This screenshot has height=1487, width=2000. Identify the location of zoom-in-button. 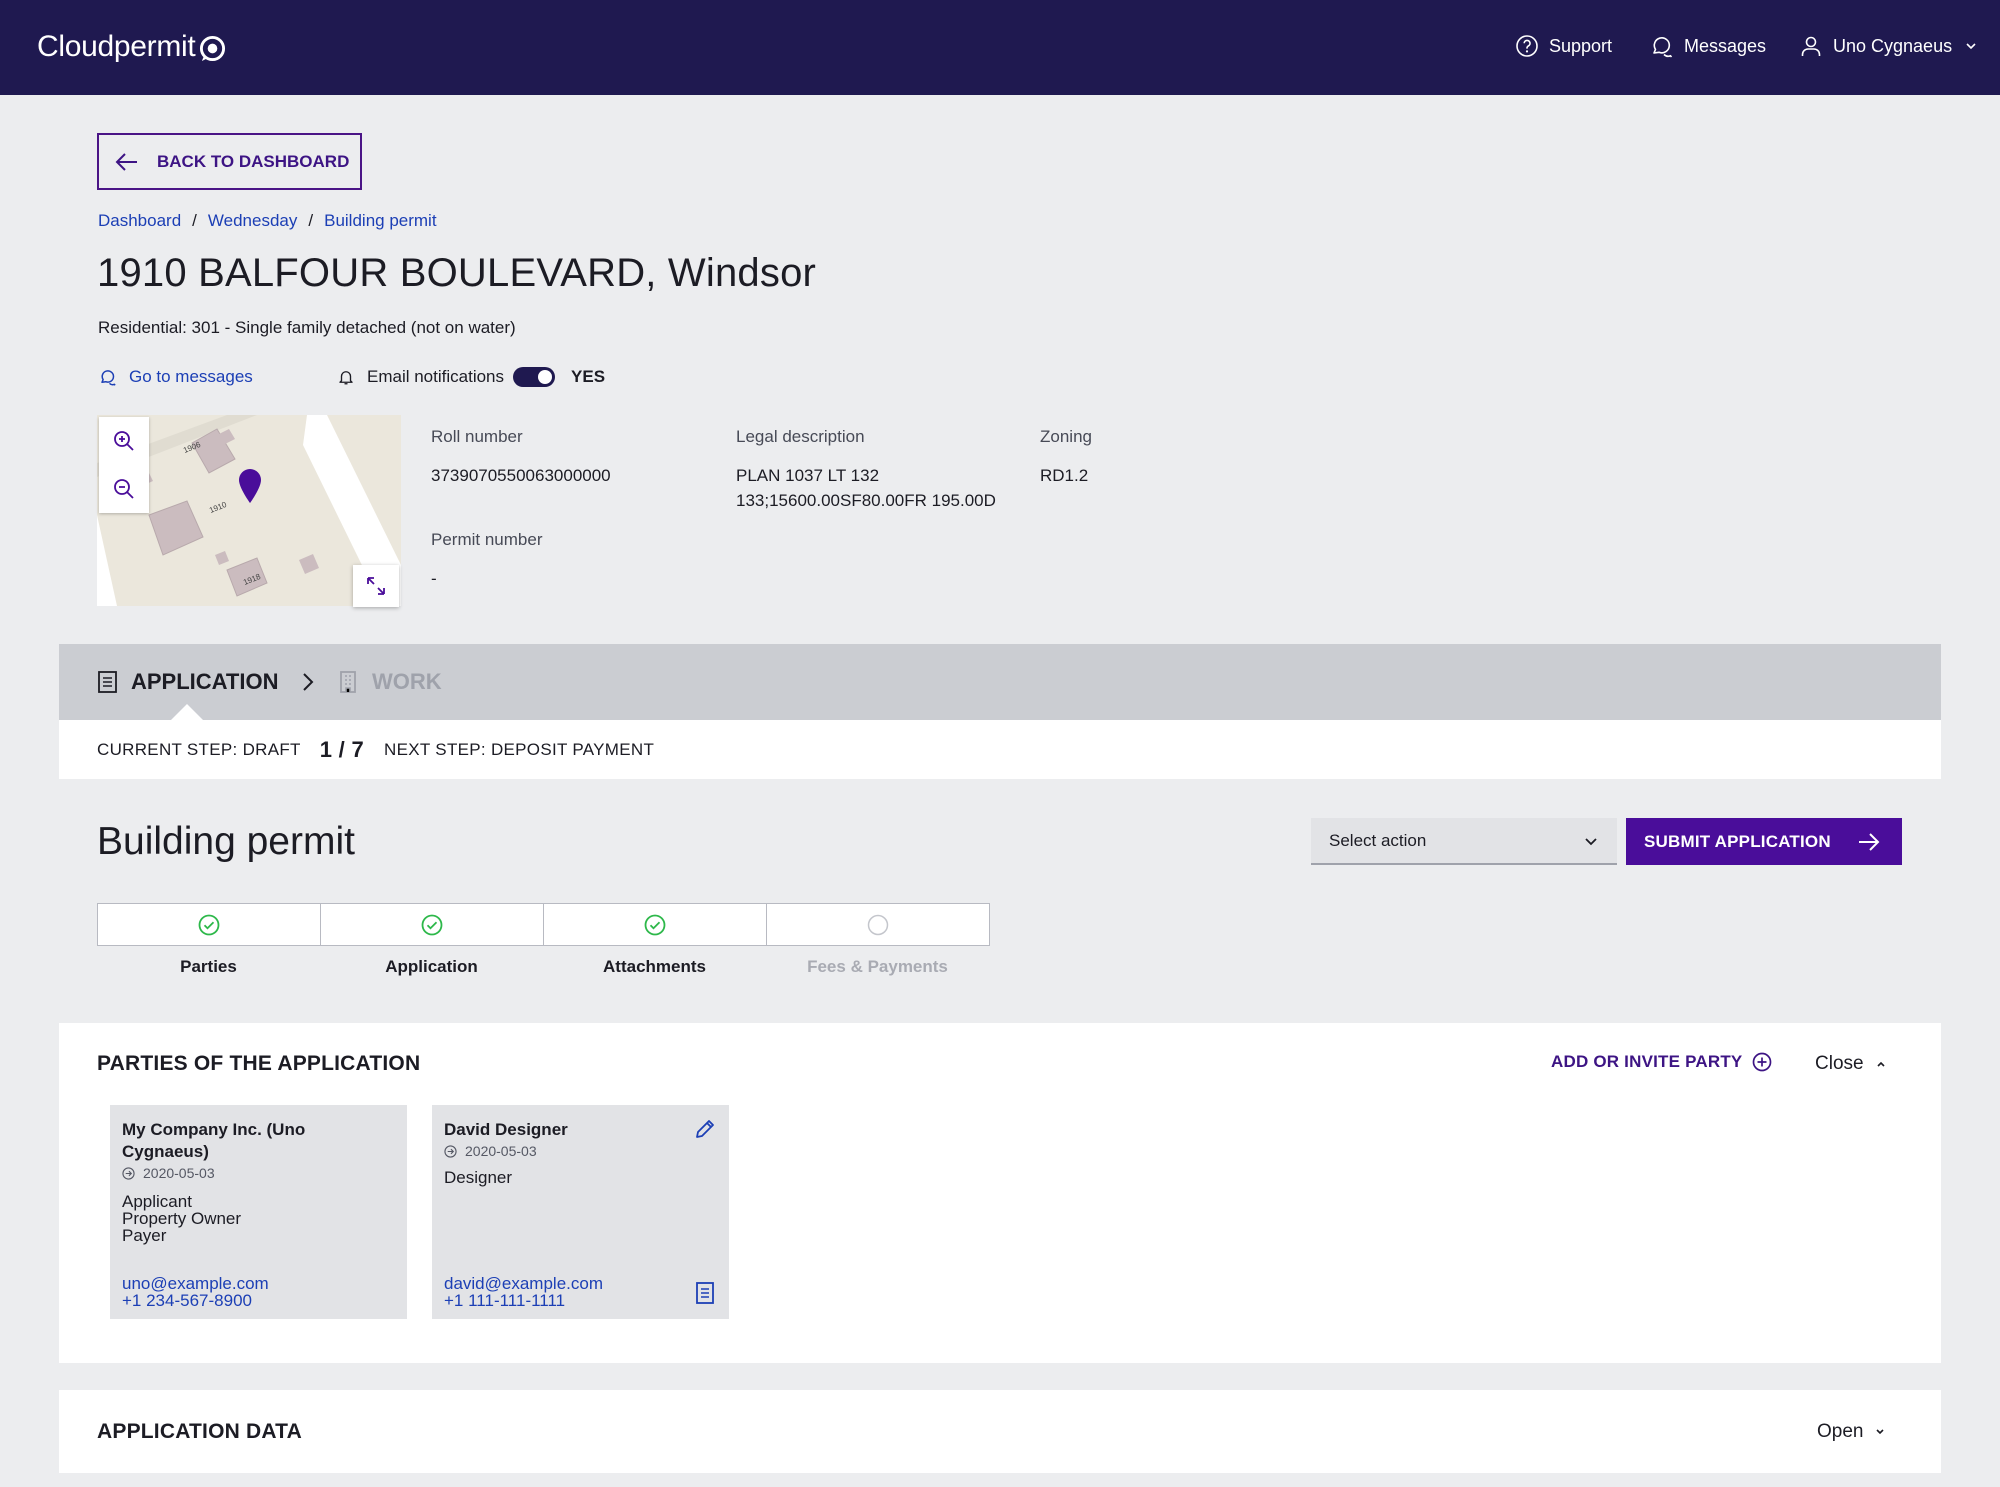
(124, 441).